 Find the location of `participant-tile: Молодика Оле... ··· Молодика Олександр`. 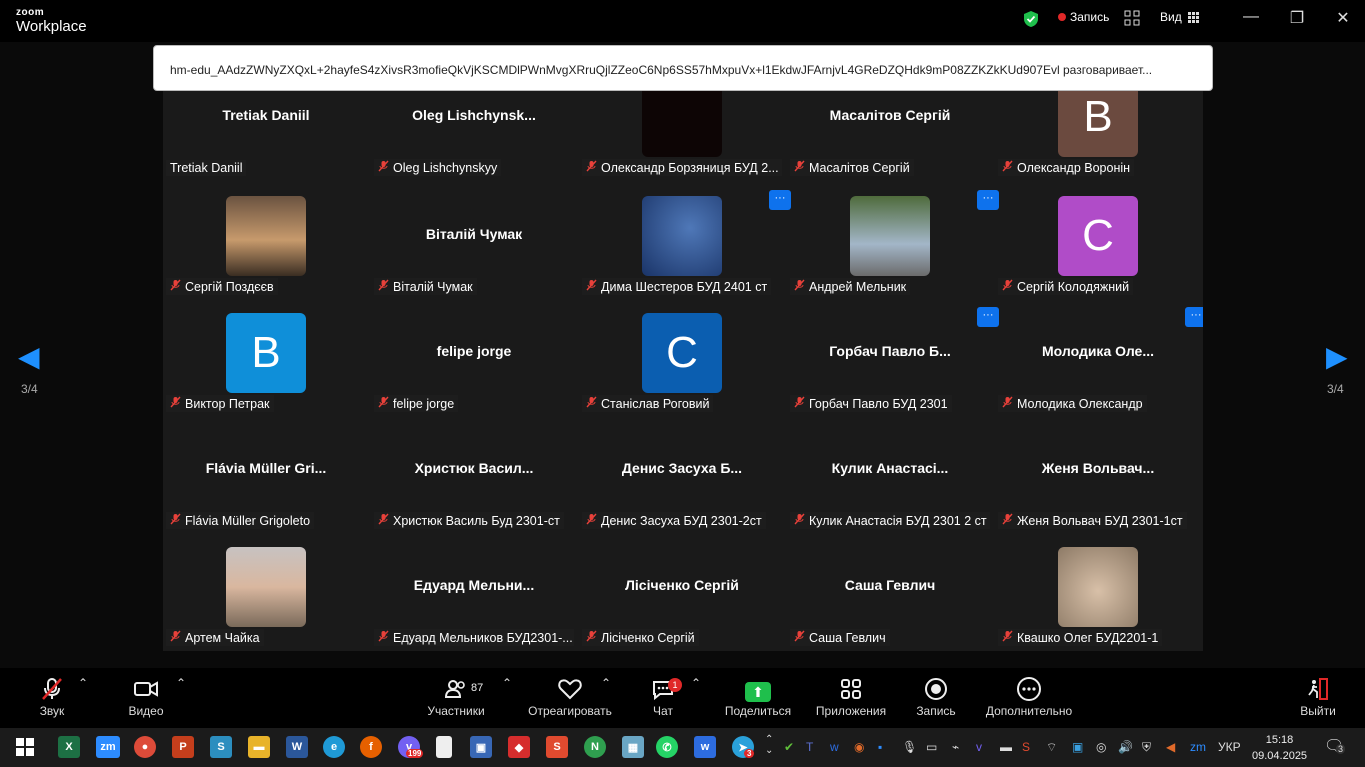

participant-tile: Молодика Оле... ··· Молодика Олександр is located at coordinates (1099, 361).